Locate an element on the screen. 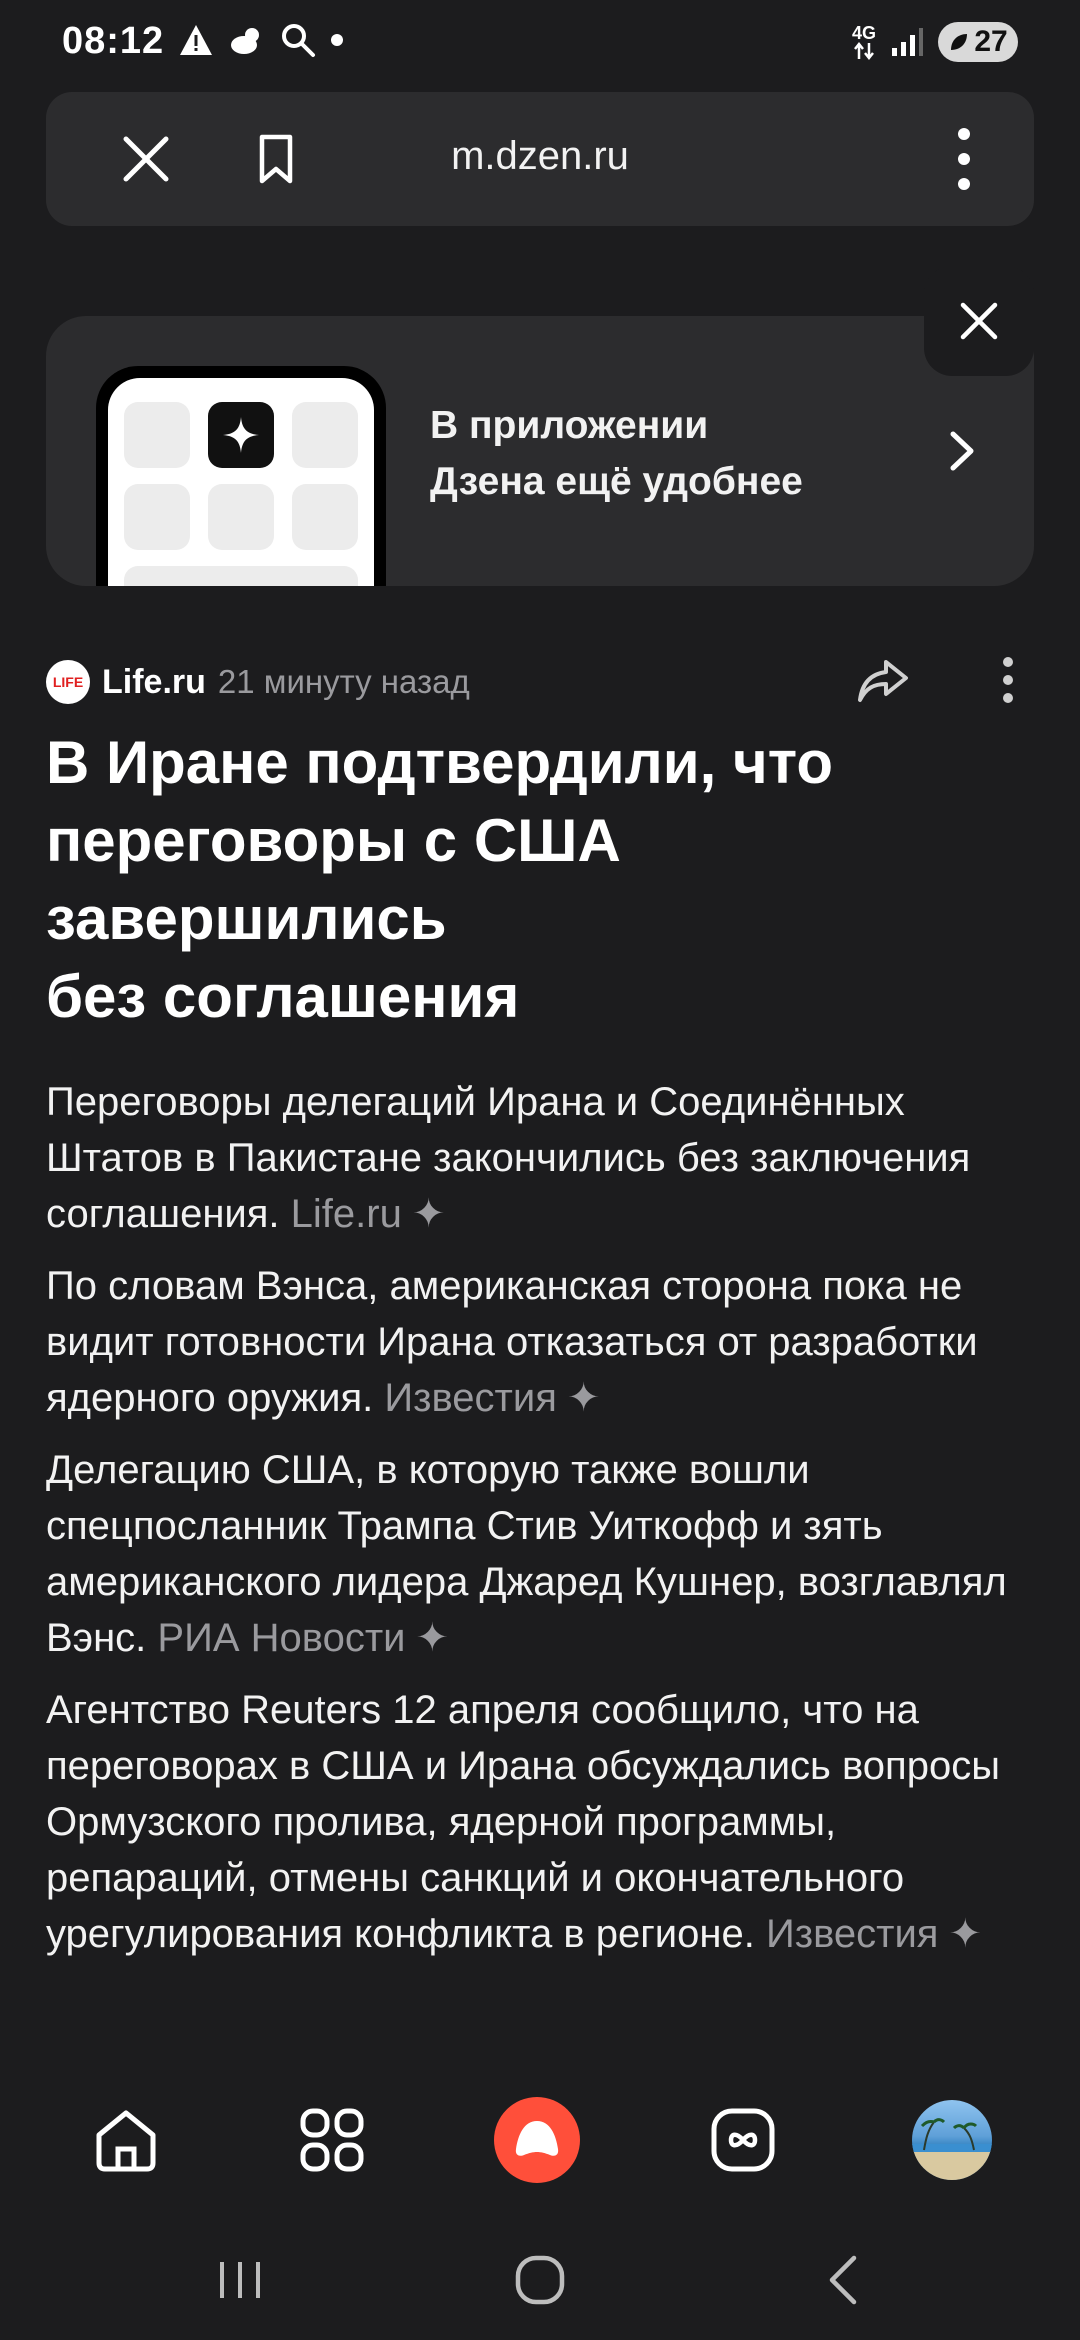  promo-line-1: В приложении is located at coordinates (569, 425).